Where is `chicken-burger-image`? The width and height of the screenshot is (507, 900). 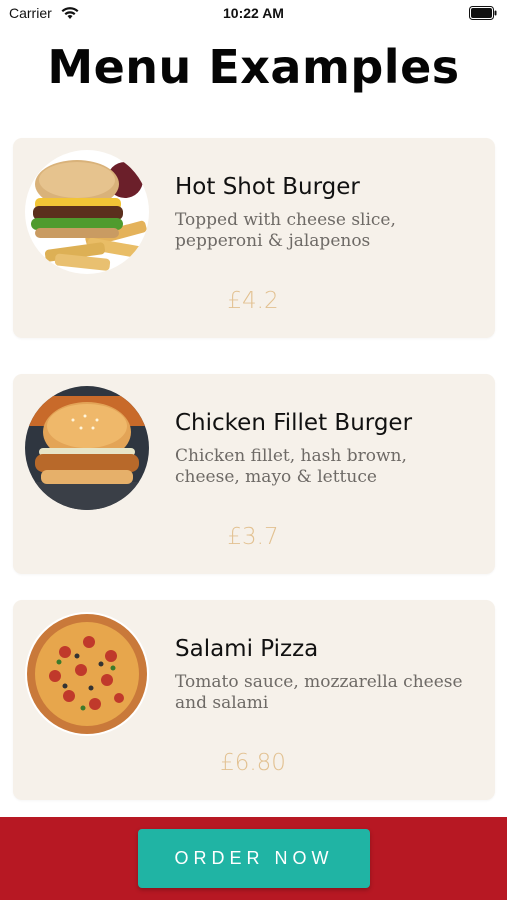
chicken-burger-image is located at coordinates (87, 448).